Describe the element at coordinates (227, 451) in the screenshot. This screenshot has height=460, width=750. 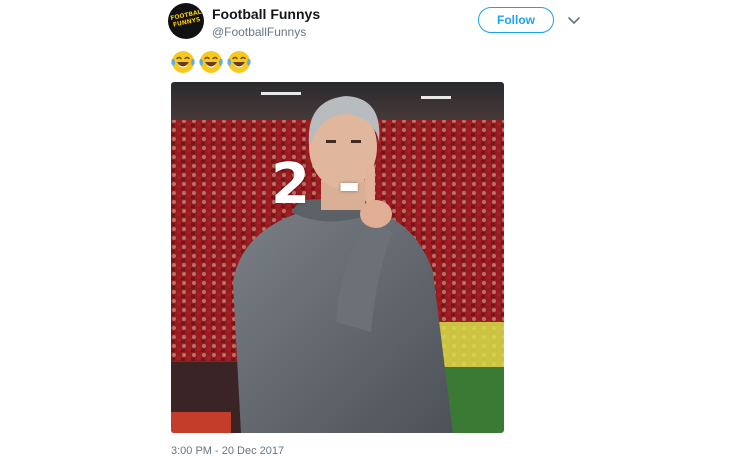
I see `tweet-timestamp: 3:00 PM - 20 Dec 2017` at that location.